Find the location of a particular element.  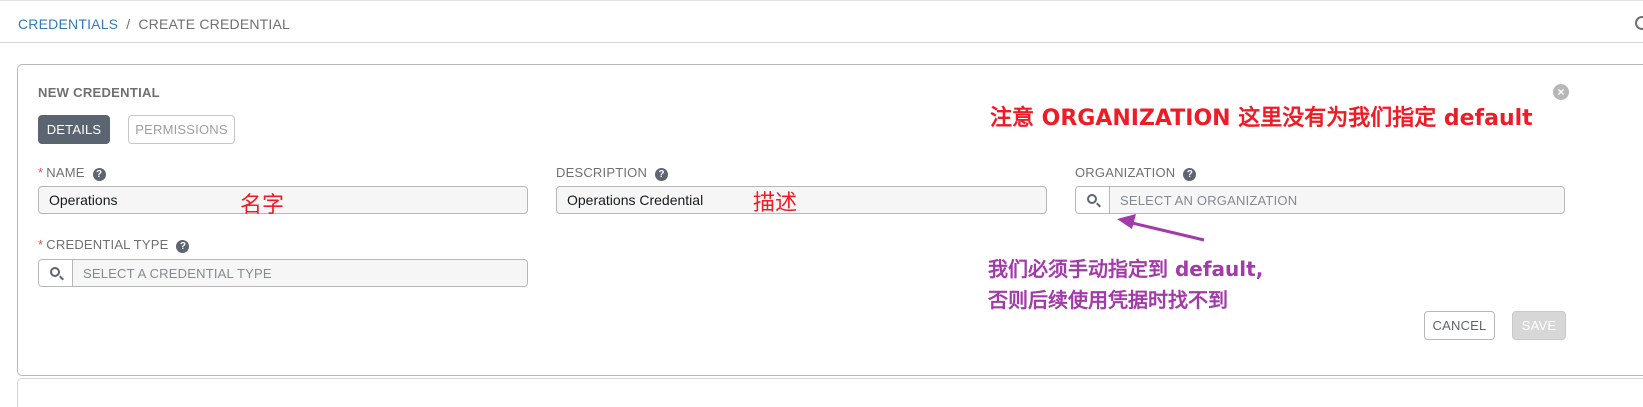

credential-type-label-text: CREDENTIAL TYPE is located at coordinates (107, 244).